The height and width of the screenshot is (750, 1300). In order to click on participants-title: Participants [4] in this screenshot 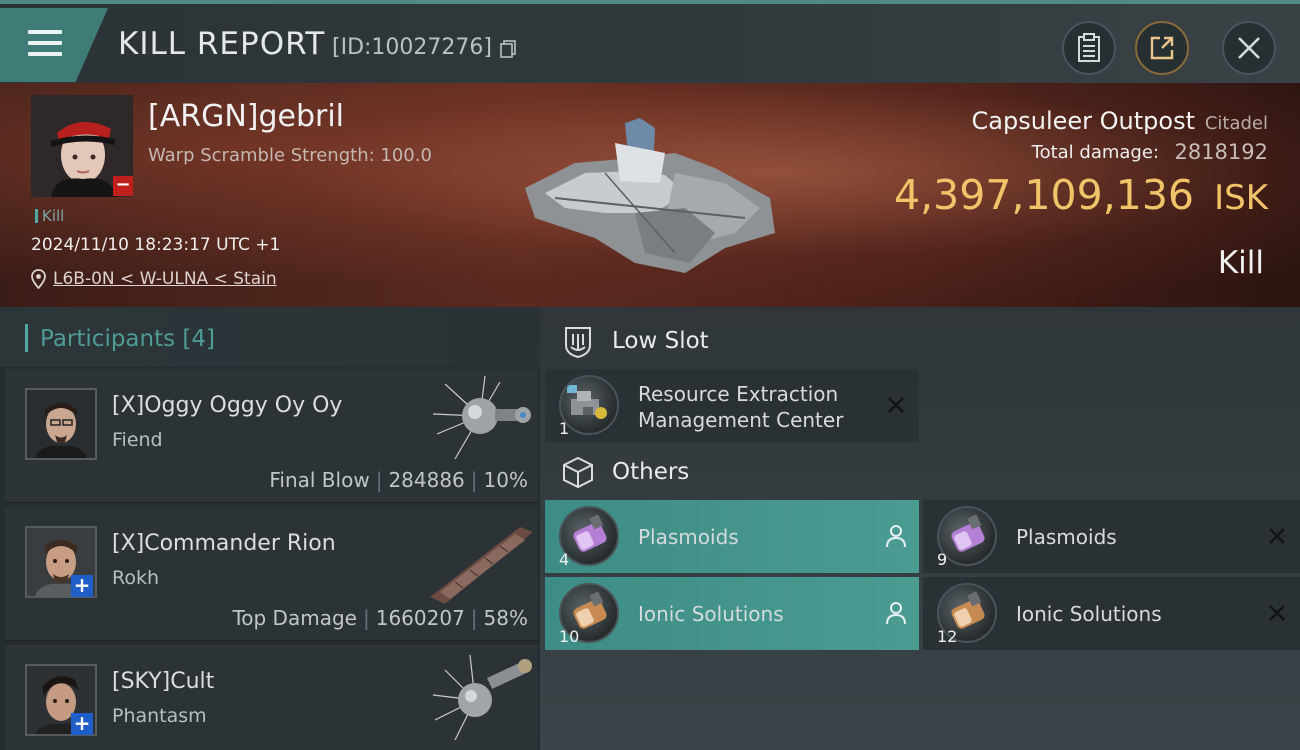, I will do `click(127, 339)`.